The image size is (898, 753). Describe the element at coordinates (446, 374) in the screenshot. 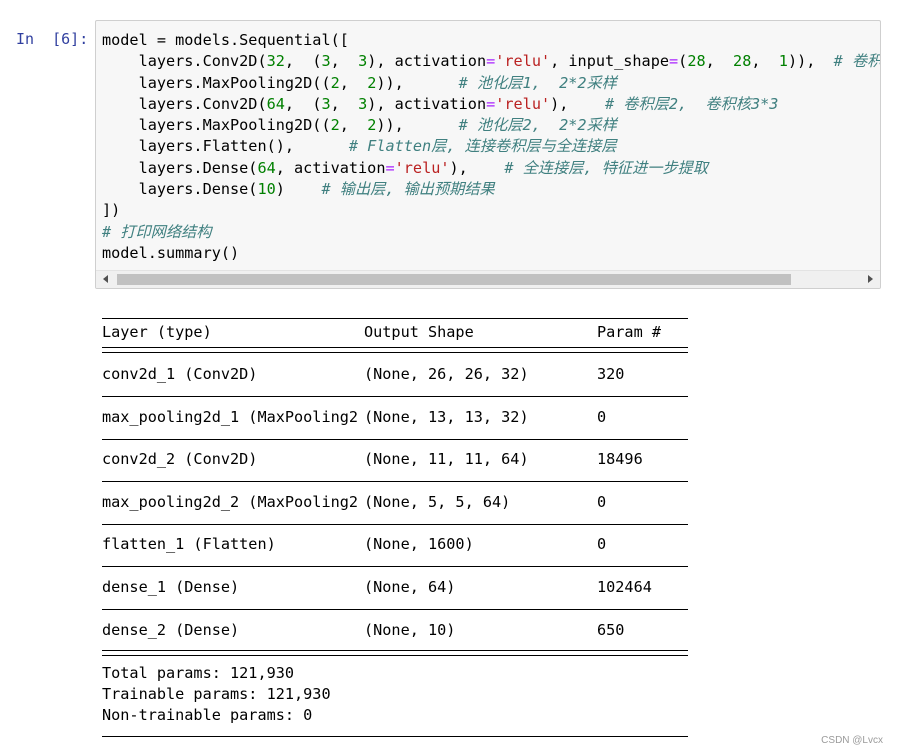

I see `row-output-shape: (None, 26, 26, 32)` at that location.